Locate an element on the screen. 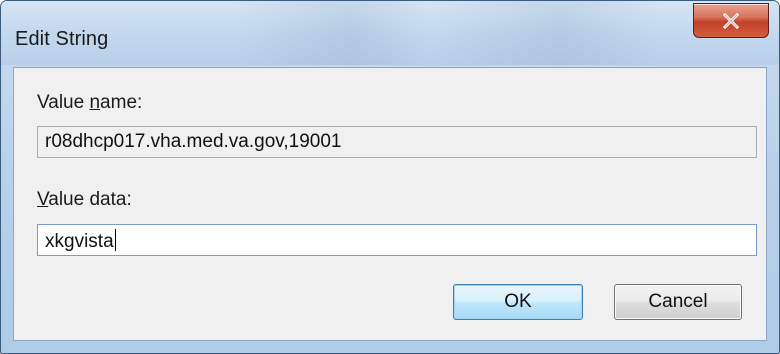 The width and height of the screenshot is (780, 354). close-icon is located at coordinates (731, 20).